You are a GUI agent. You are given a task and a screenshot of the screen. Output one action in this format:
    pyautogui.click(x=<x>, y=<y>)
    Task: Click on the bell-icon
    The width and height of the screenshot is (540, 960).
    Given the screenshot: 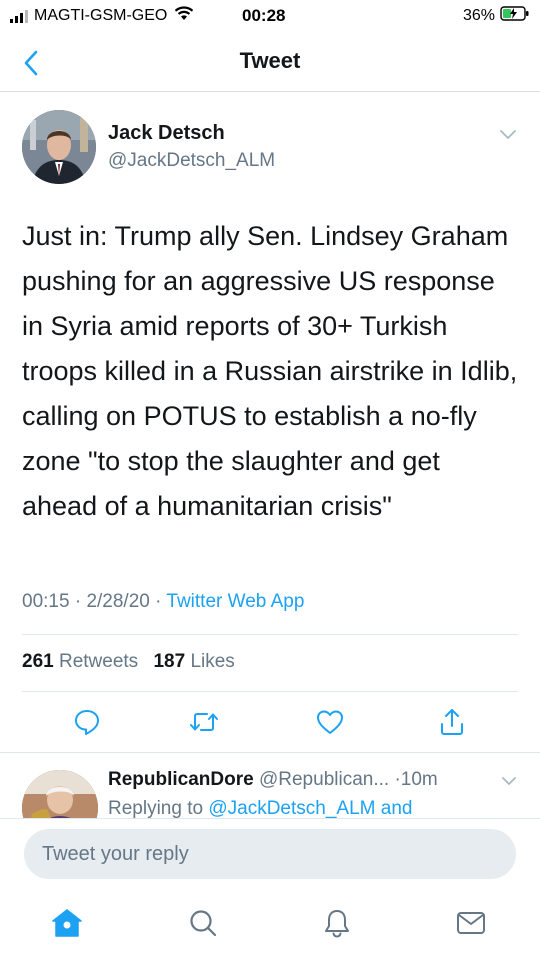 What is the action you would take?
    pyautogui.click(x=337, y=924)
    